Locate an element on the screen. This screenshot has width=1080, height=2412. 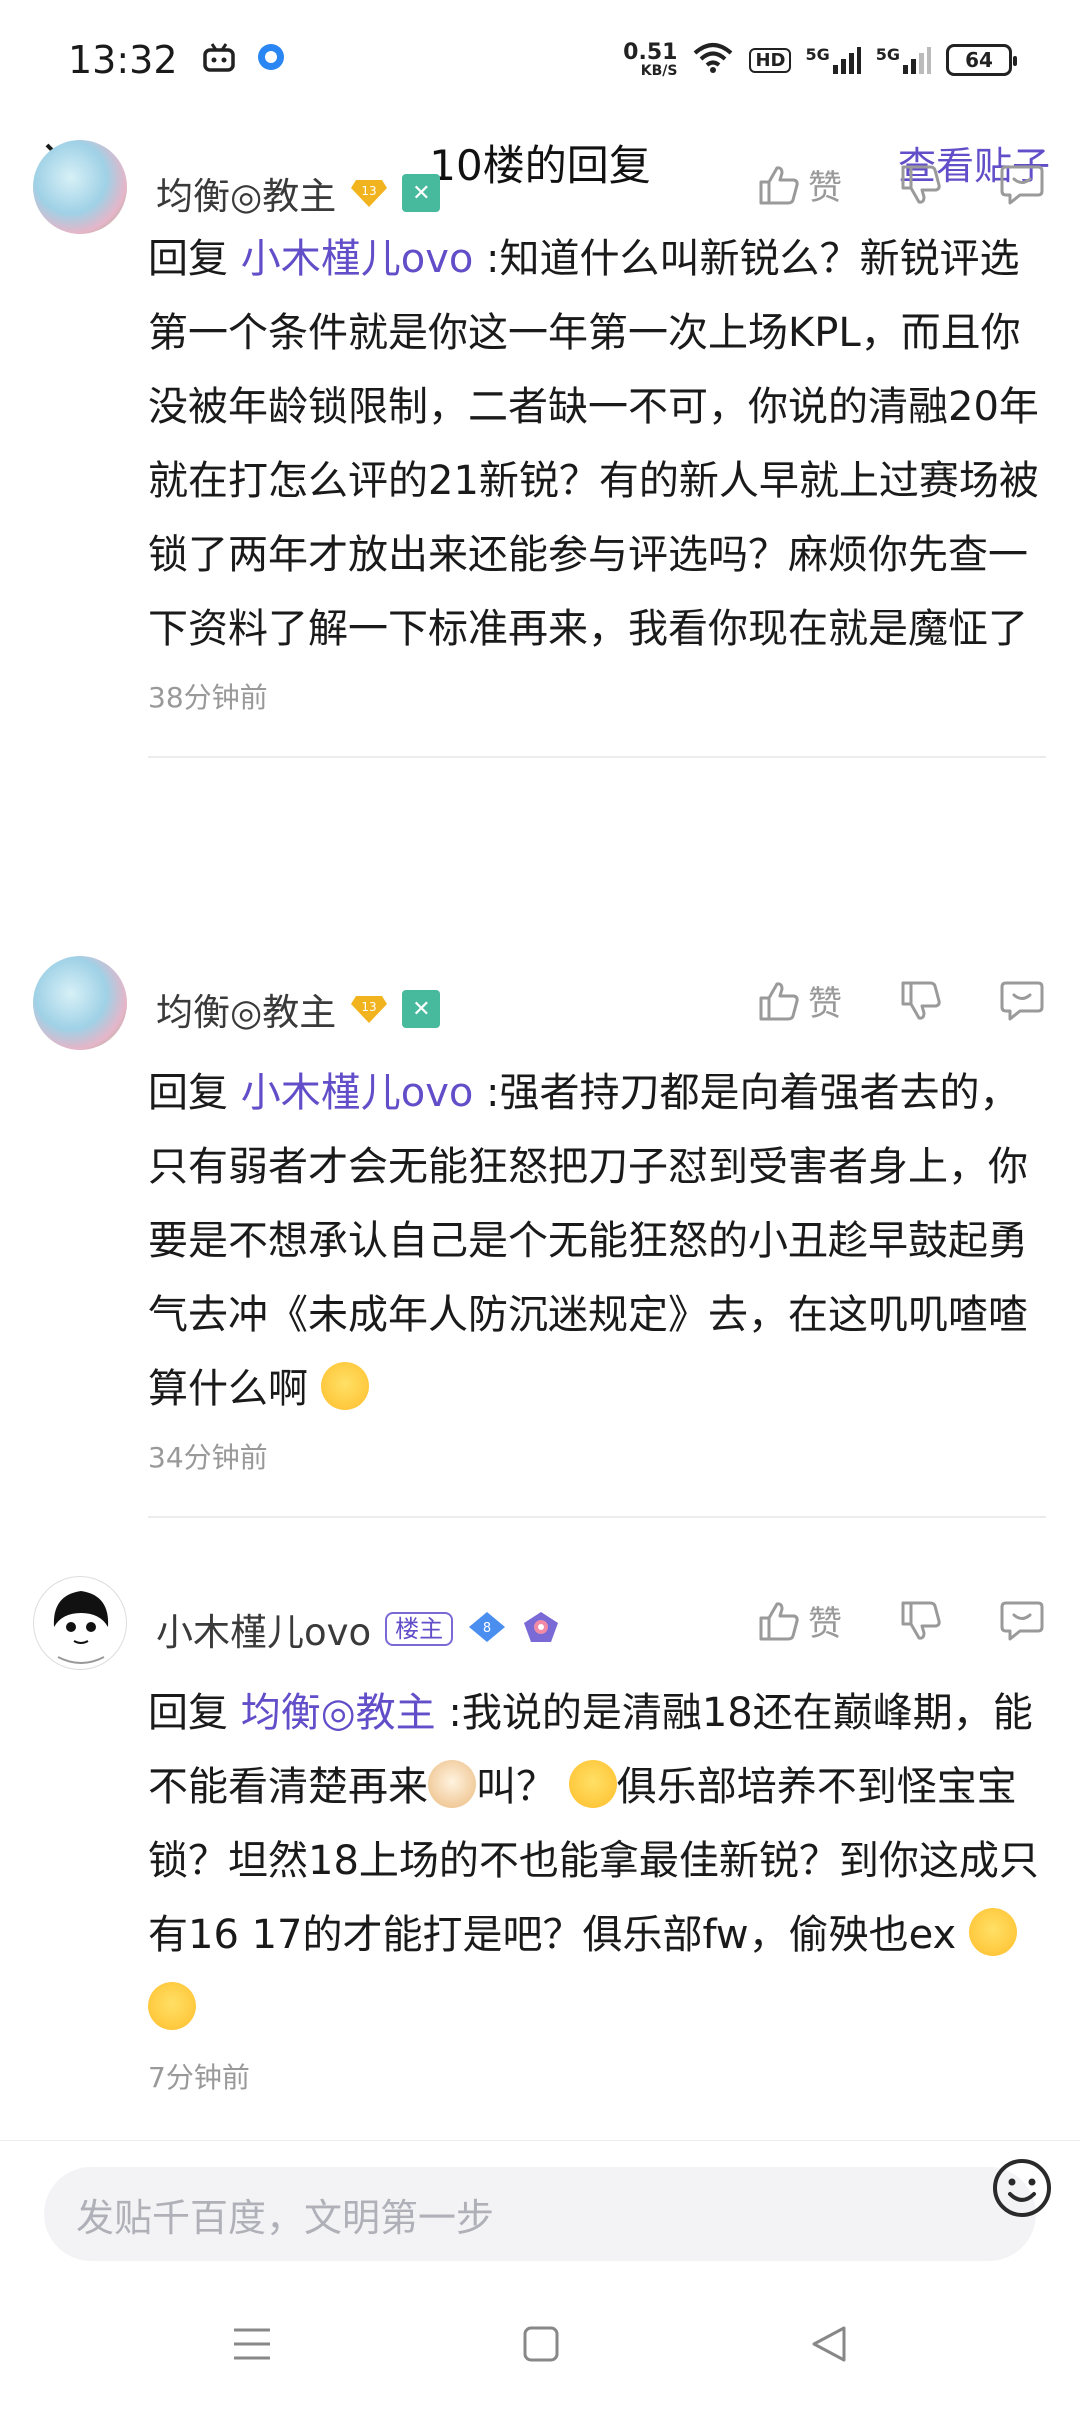
svg-text: 8 is located at coordinates (487, 1628).